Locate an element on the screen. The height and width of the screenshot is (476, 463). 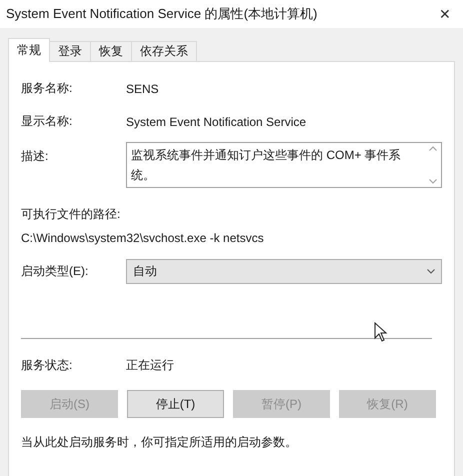
field-label: 描述: is located at coordinates (35, 156).